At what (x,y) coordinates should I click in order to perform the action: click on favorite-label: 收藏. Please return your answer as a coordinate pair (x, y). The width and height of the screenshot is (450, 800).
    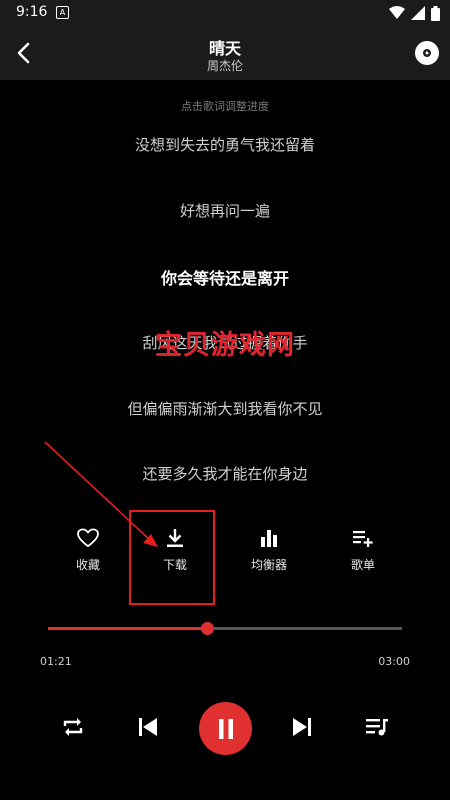
    Looking at the image, I should click on (87, 565).